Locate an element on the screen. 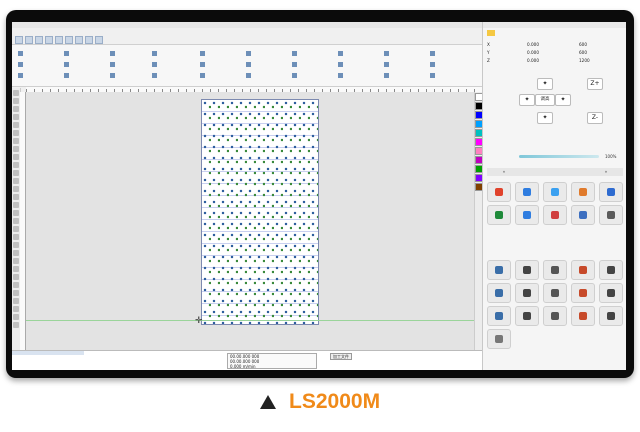  sub-tab-next: » is located at coordinates (606, 172).